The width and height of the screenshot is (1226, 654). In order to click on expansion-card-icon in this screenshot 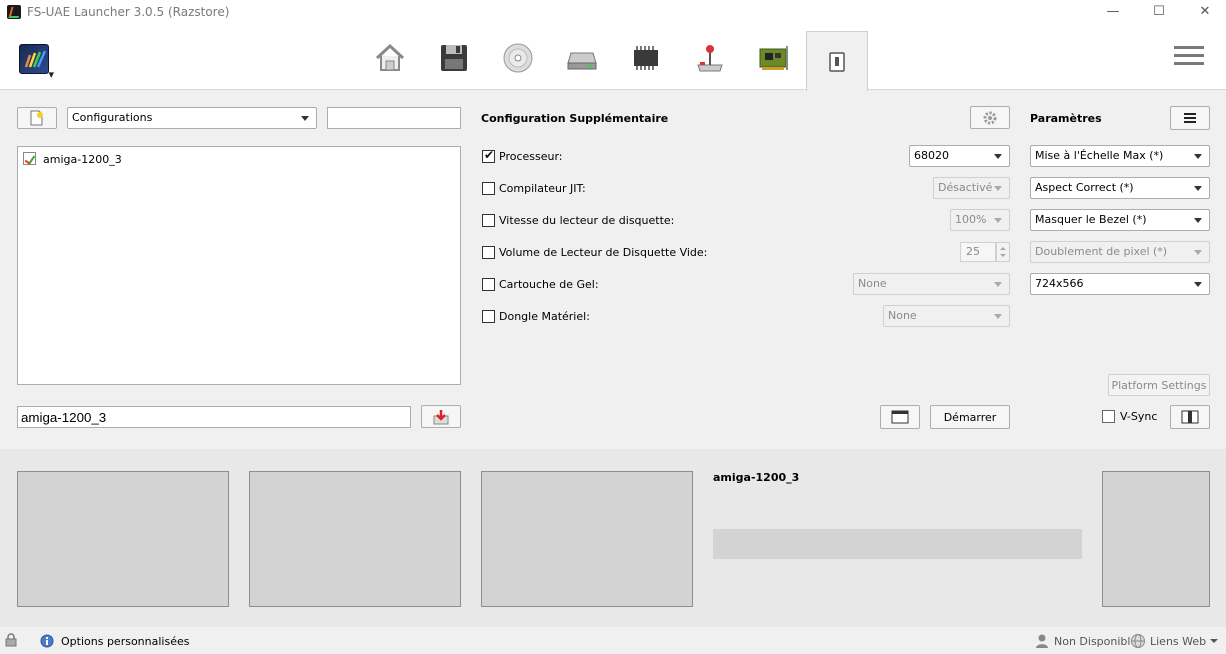, I will do `click(774, 58)`.